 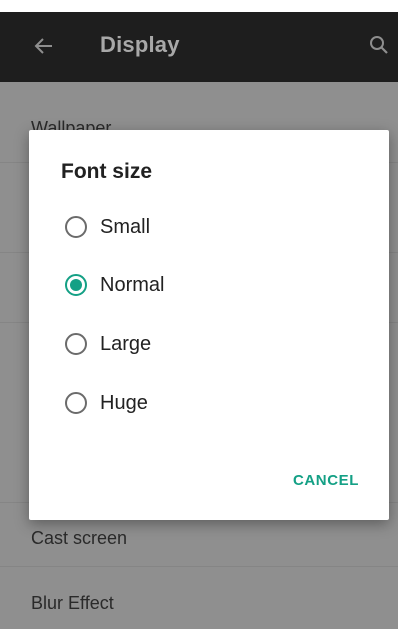 What do you see at coordinates (124, 403) in the screenshot?
I see `option-label: Huge` at bounding box center [124, 403].